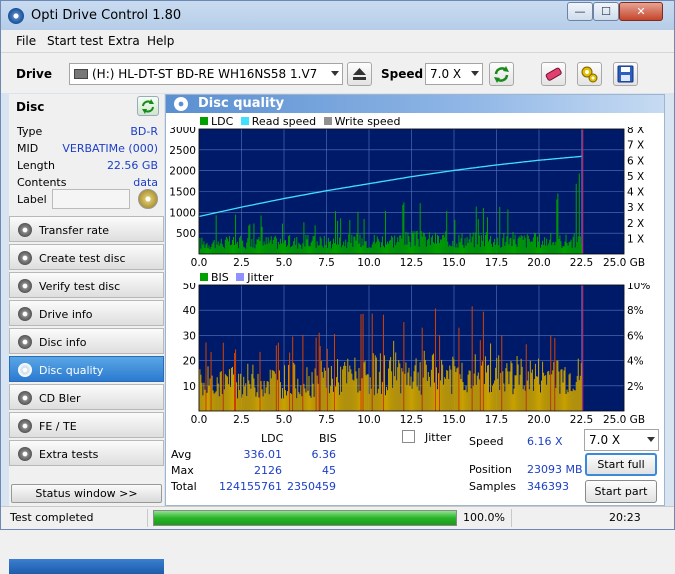  Describe the element at coordinates (621, 491) in the screenshot. I see `start-part-button: Start part` at that location.